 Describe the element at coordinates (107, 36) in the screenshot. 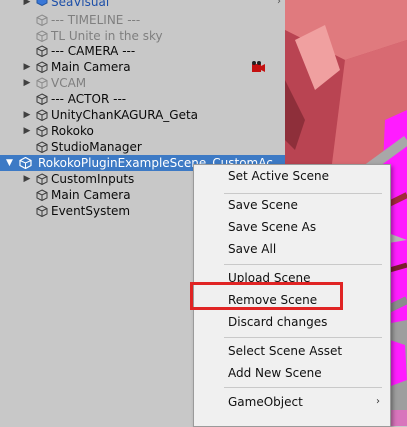

I see `hierarchy-item-label: TL Unite in the sky` at that location.